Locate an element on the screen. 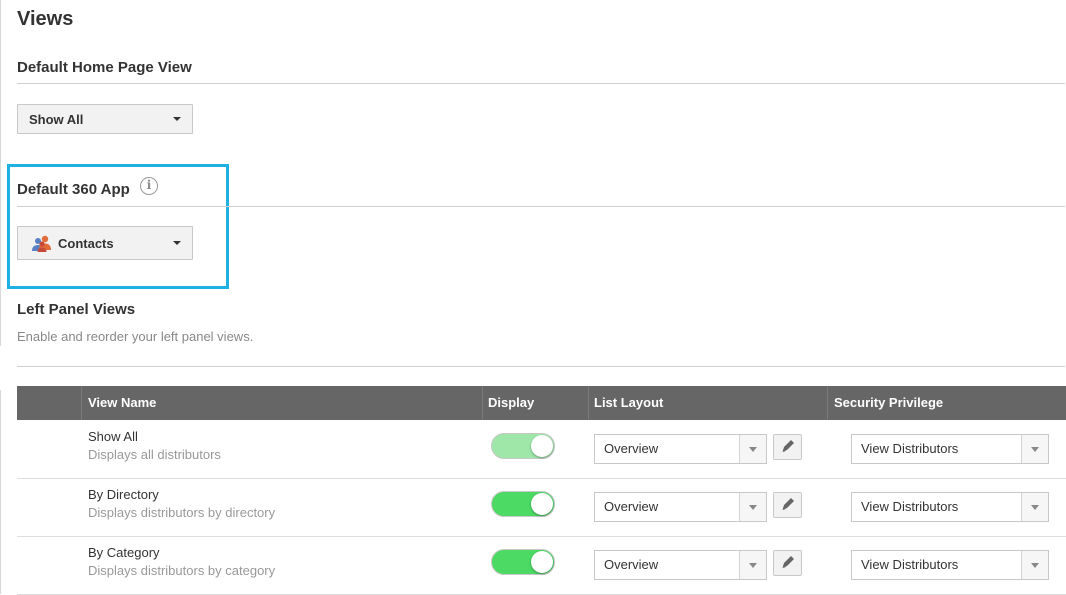  app360-dropdown-label: Contacts is located at coordinates (86, 243).